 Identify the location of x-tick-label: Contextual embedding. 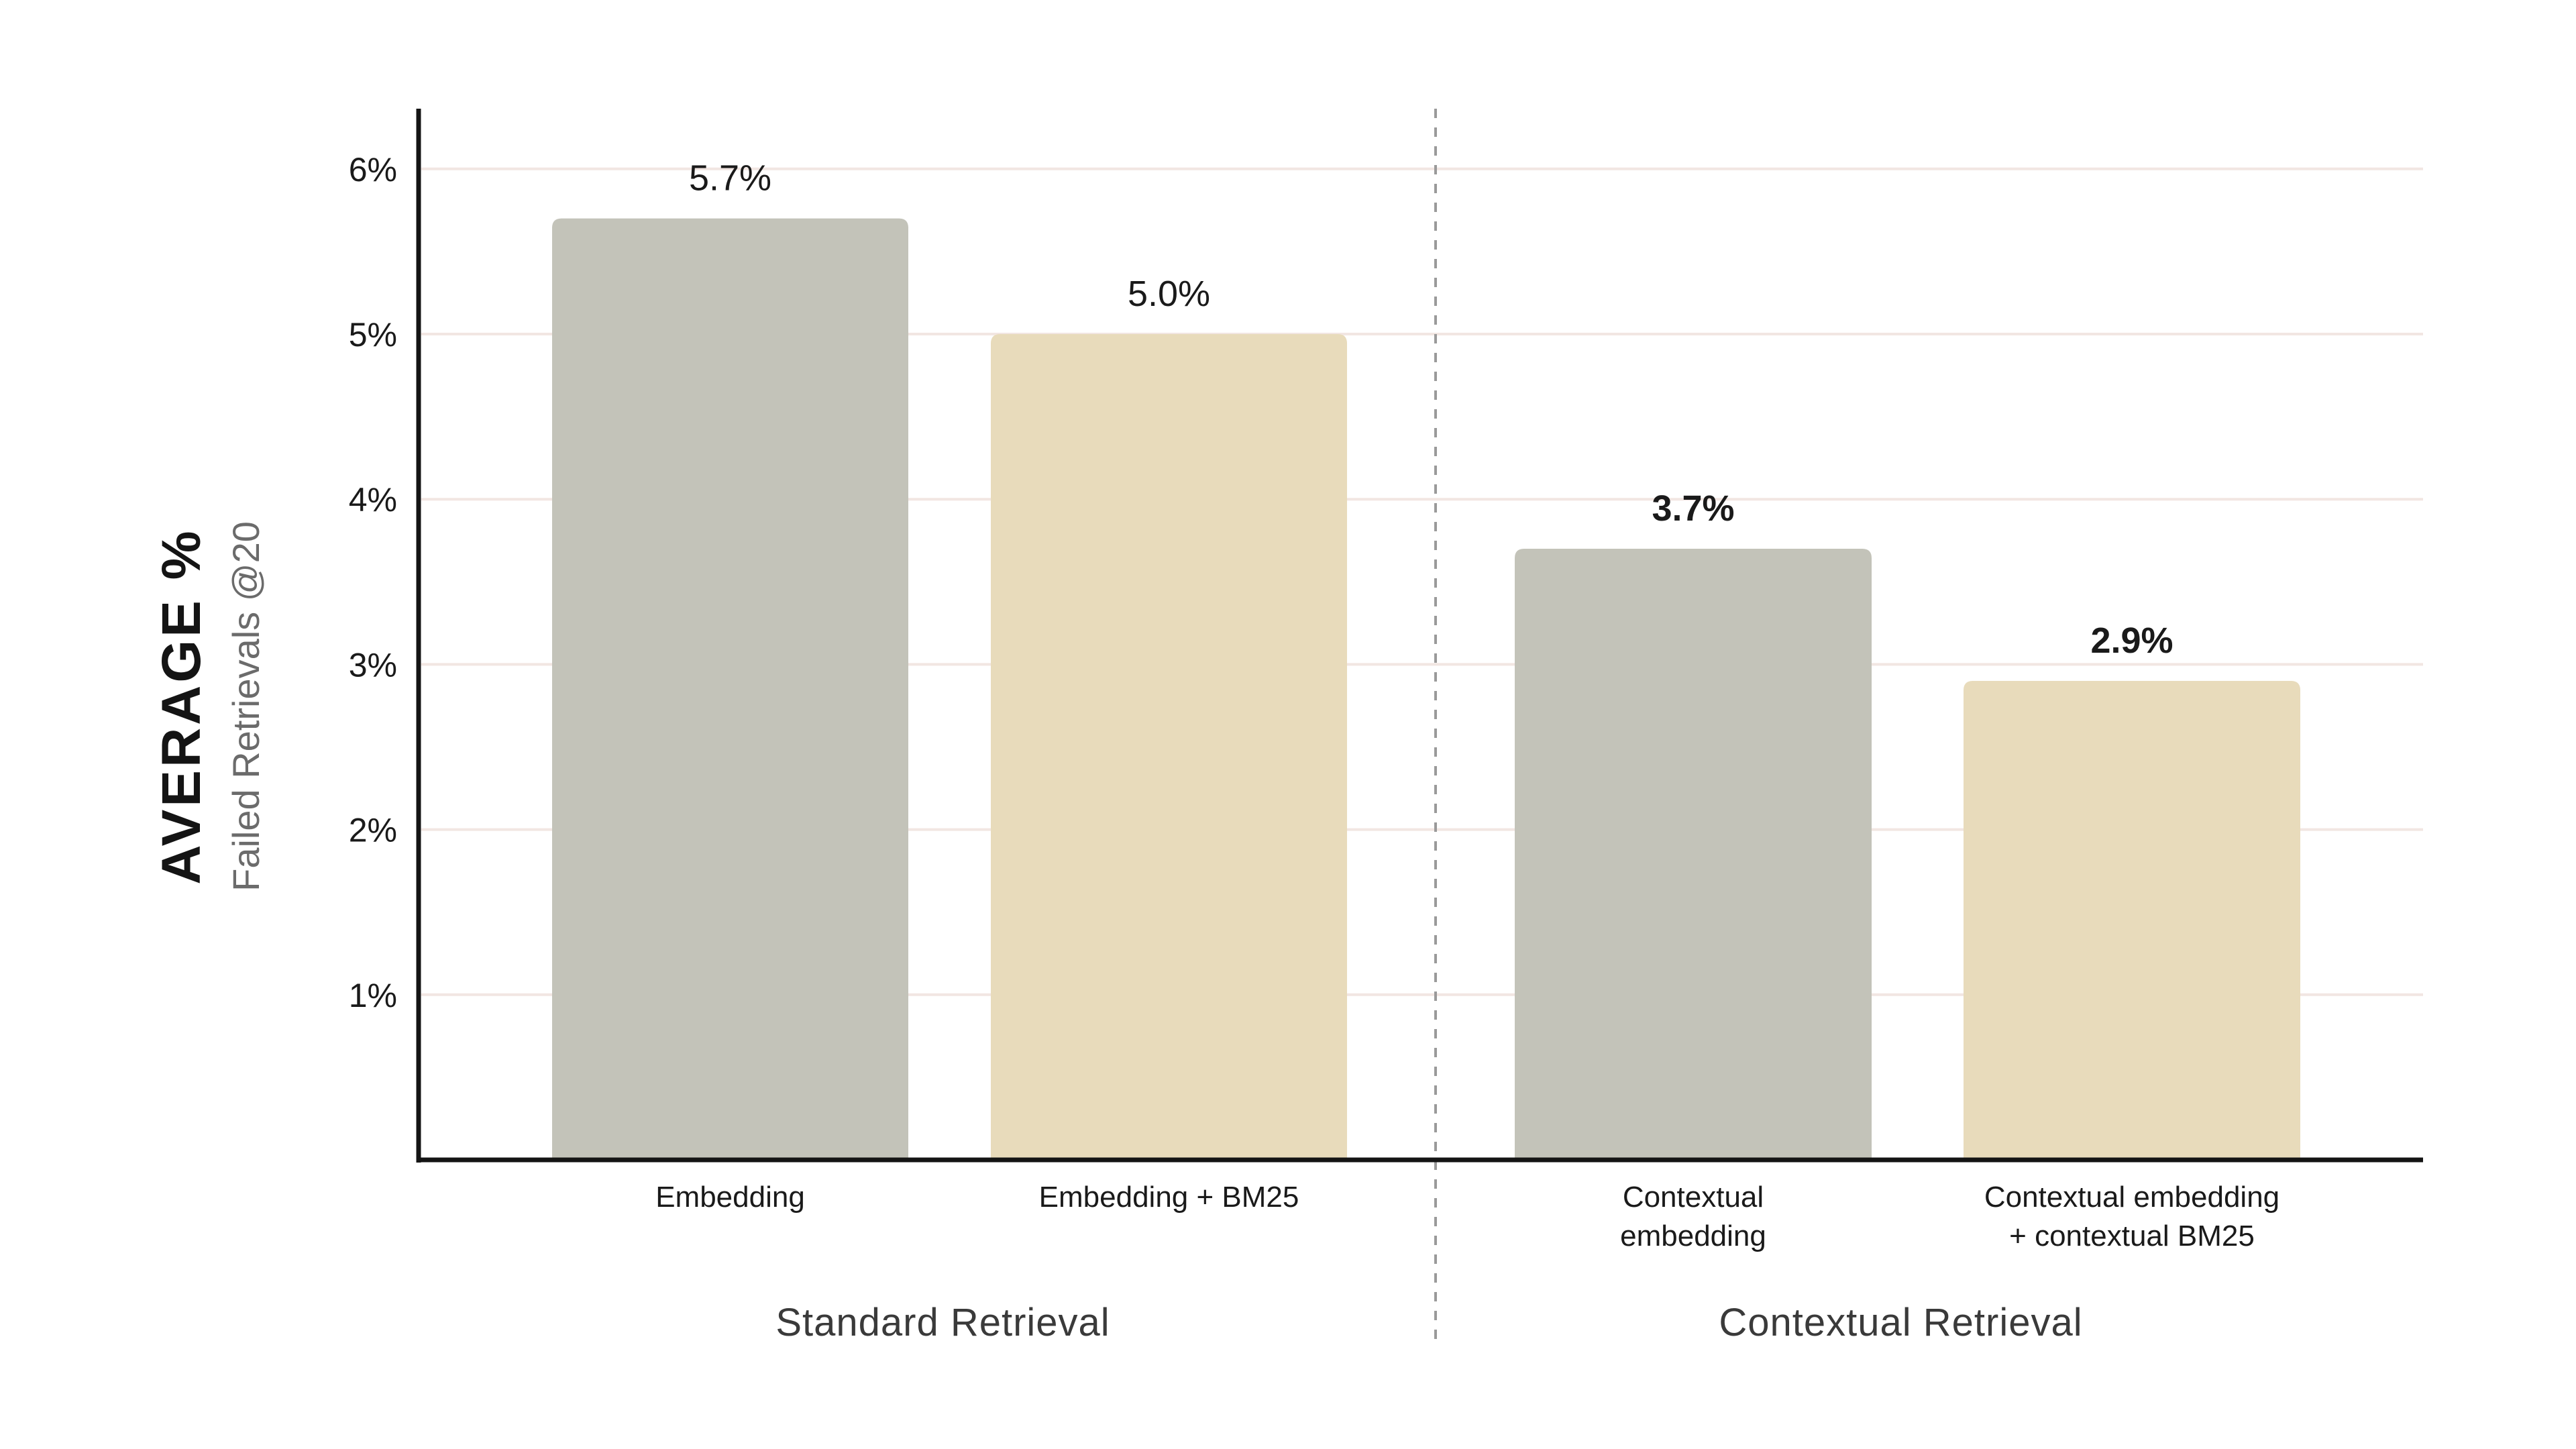
(2131, 1197).